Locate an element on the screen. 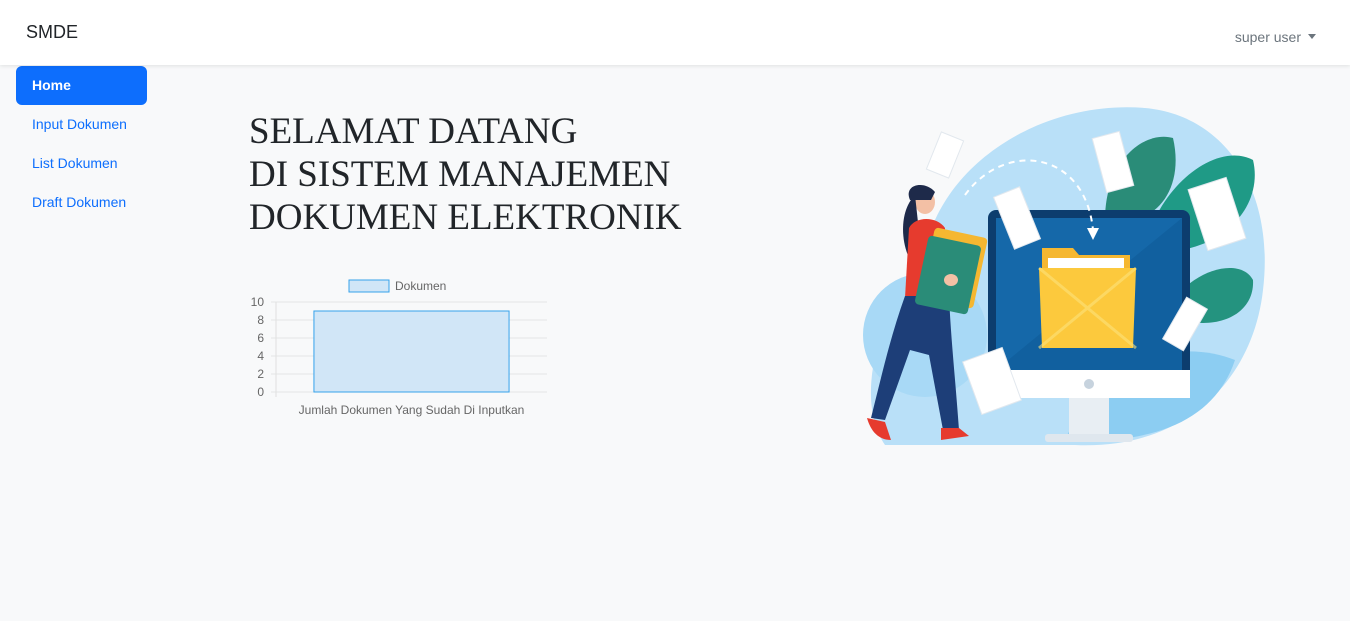  y-tick-label: 4 is located at coordinates (260, 356).